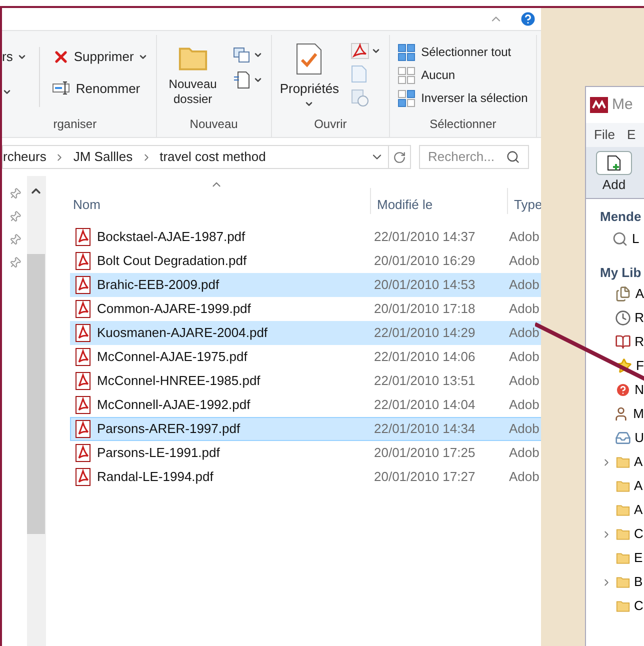 This screenshot has height=646, width=644. Describe the element at coordinates (359, 74) in the screenshot. I see `edit-document-icon` at that location.